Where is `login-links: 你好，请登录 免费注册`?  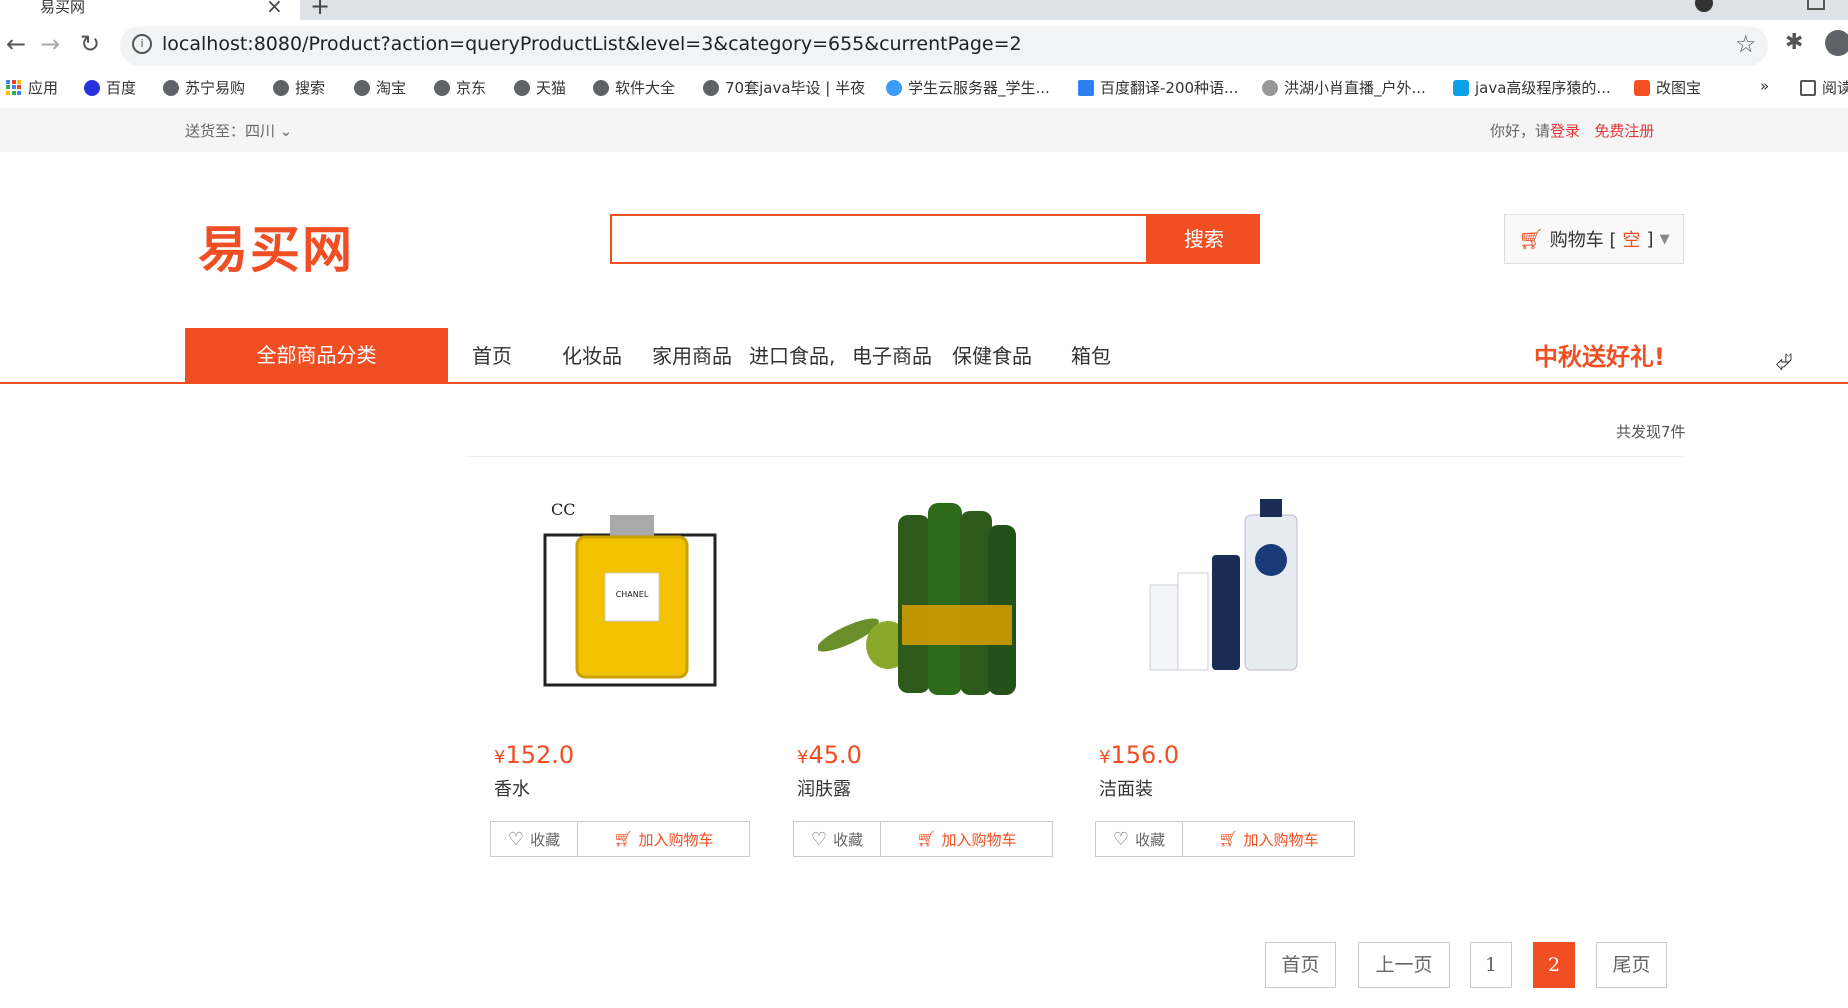
login-links: 你好，请登录 免费注册 is located at coordinates (1572, 131).